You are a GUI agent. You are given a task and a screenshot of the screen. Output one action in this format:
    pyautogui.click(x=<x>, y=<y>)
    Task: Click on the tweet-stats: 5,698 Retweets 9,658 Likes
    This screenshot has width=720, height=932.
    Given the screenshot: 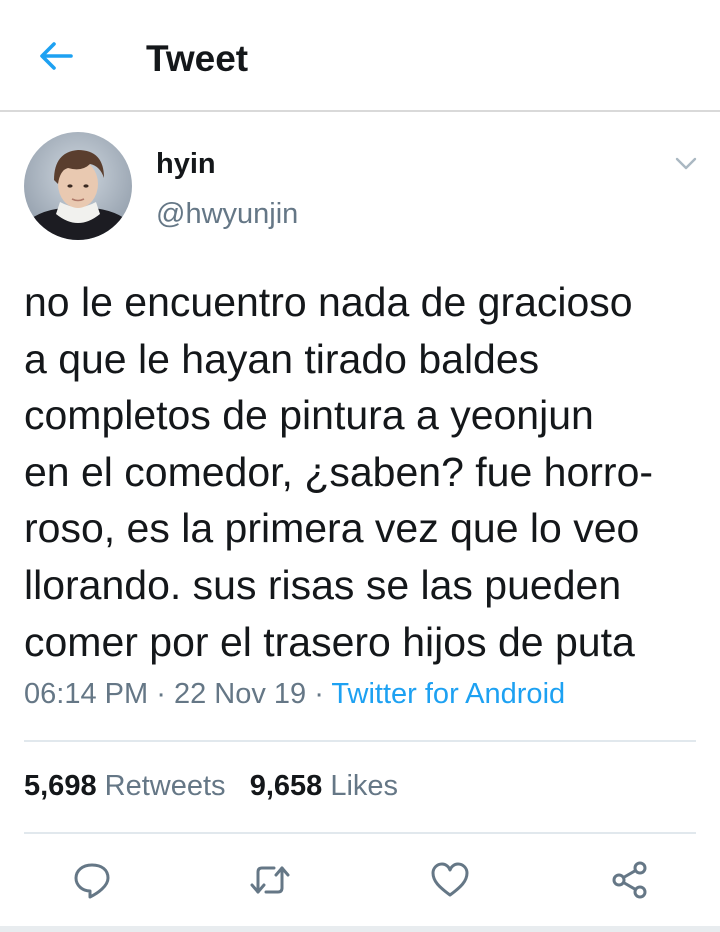 What is the action you would take?
    pyautogui.click(x=211, y=786)
    